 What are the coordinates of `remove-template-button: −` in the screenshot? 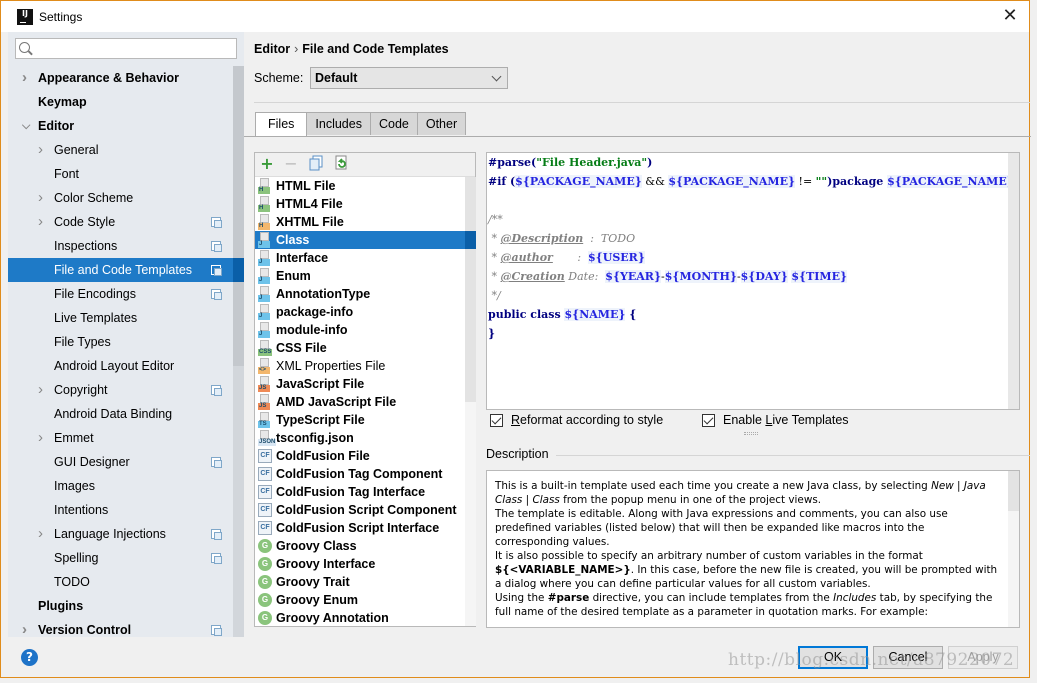 It's located at (291, 164).